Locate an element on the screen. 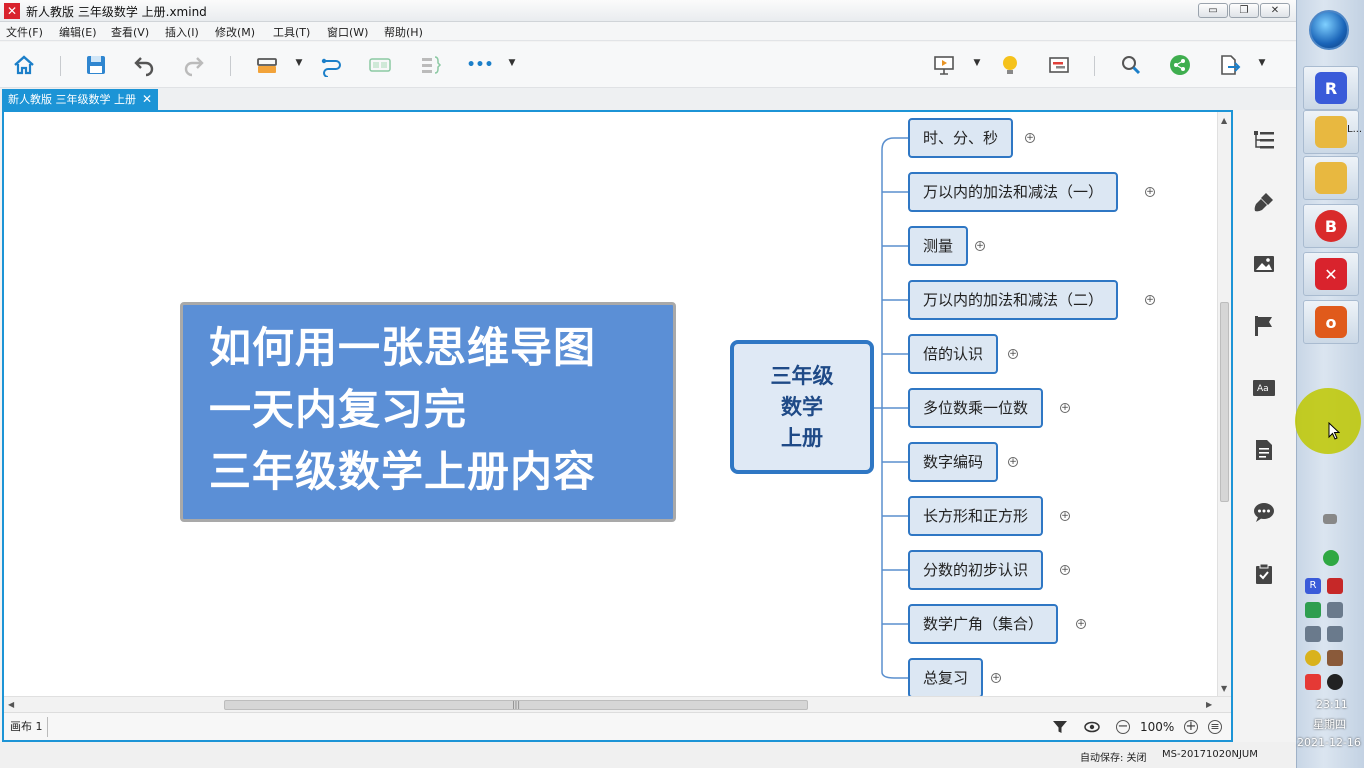 This screenshot has height=768, width=1364. document-tab: 新人教版 三年级数学 上册 ✕ is located at coordinates (80, 99).